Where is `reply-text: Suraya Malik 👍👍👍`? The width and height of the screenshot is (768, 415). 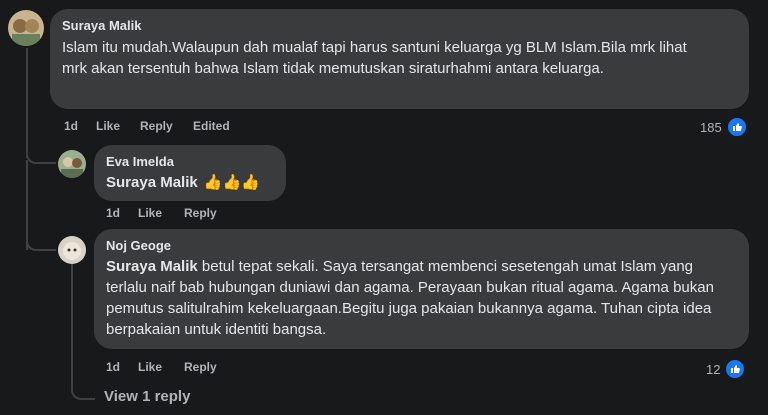
reply-text: Suraya Malik 👍👍👍 is located at coordinates (183, 182).